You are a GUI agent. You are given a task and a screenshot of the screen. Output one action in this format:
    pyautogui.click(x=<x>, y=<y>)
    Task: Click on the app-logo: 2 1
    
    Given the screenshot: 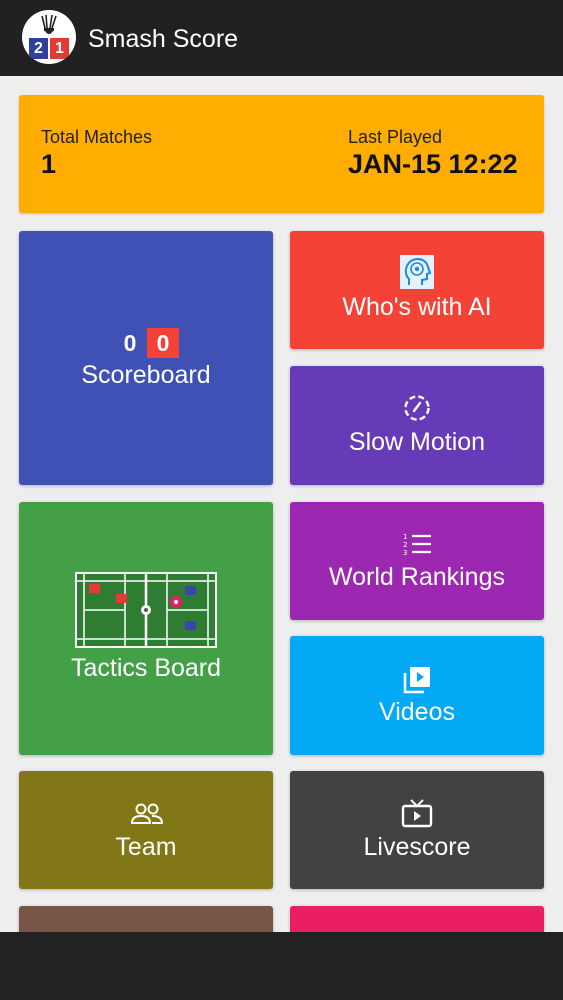 What is the action you would take?
    pyautogui.click(x=49, y=37)
    